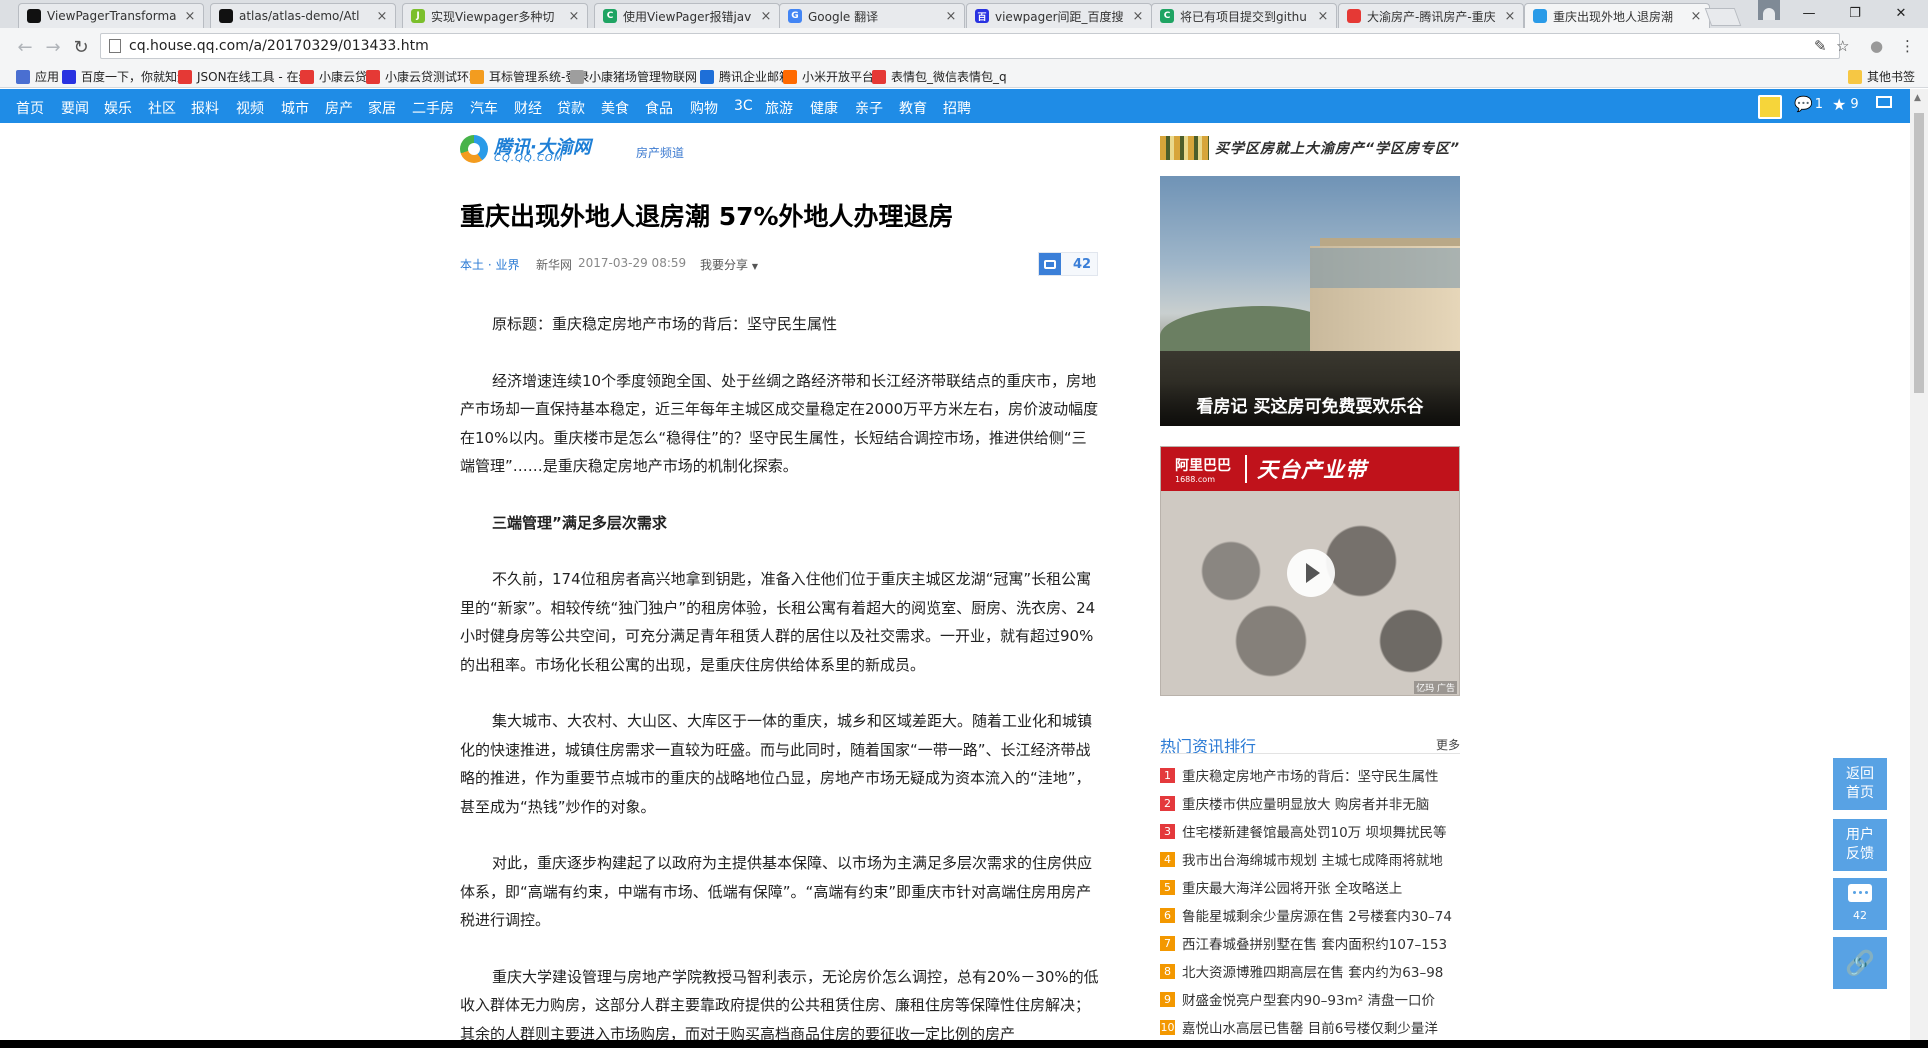 This screenshot has width=1928, height=1048. I want to click on site-nav-item: 3C, so click(743, 106).